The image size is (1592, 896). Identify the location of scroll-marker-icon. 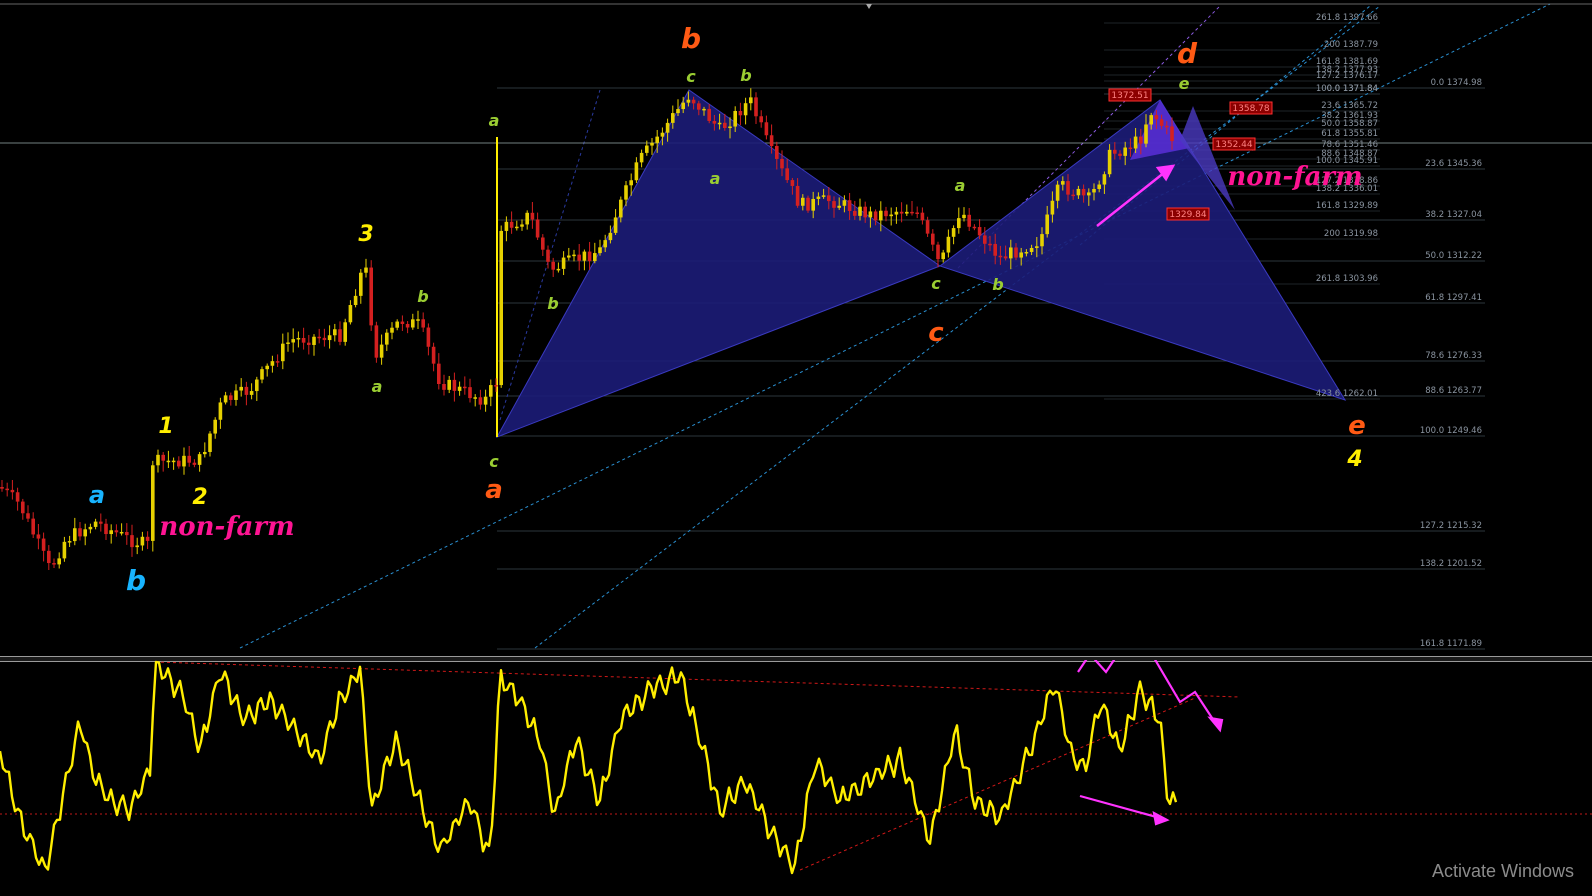
(869, 6).